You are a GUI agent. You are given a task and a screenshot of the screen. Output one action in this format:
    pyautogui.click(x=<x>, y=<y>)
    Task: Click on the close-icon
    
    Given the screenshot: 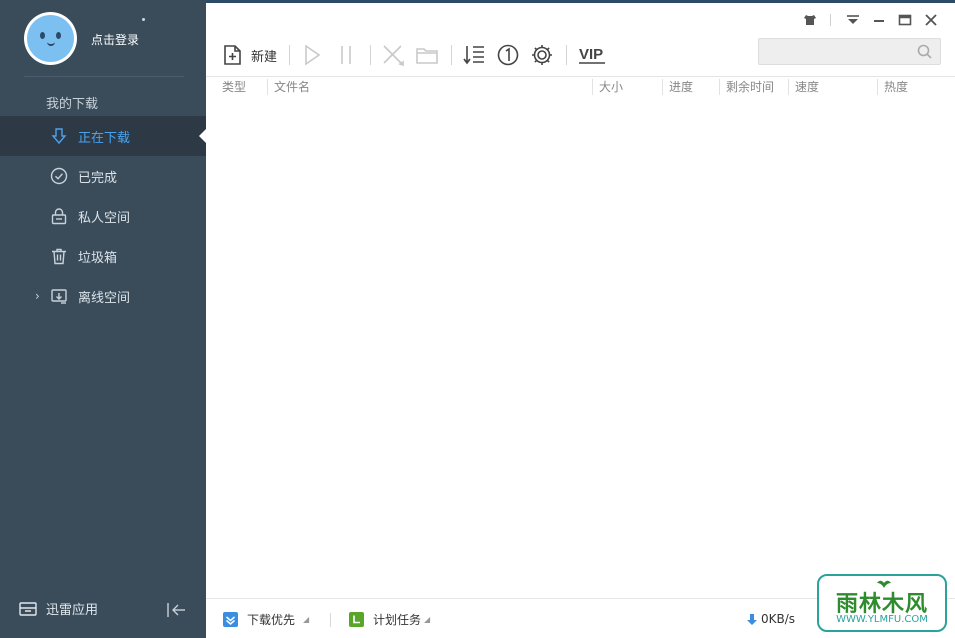 What is the action you would take?
    pyautogui.click(x=931, y=20)
    